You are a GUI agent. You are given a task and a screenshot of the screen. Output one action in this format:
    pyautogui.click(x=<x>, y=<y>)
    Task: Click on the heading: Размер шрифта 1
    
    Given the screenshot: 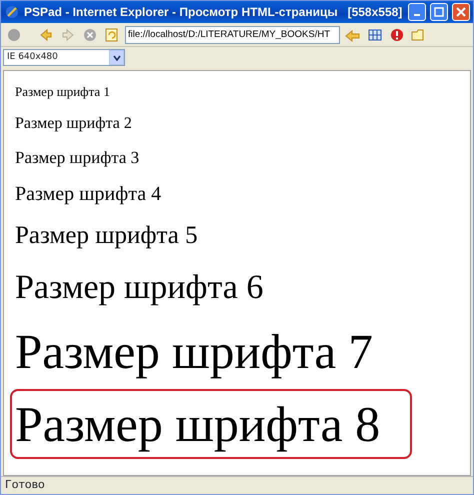 What is the action you would take?
    pyautogui.click(x=62, y=92)
    